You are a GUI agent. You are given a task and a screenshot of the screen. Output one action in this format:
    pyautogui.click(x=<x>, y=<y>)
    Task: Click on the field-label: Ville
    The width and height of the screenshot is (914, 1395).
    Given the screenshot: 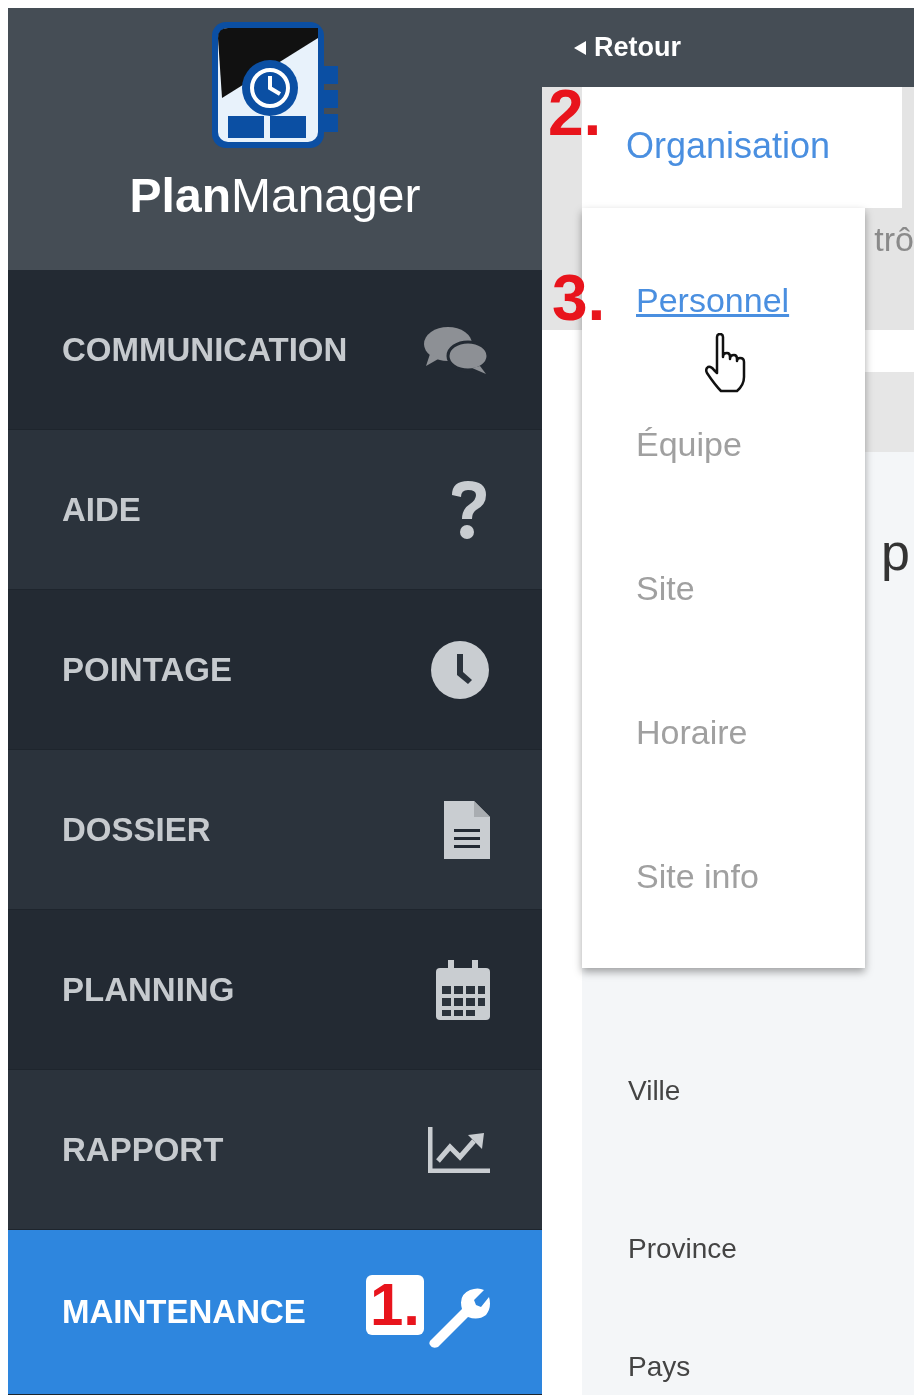 What is the action you would take?
    pyautogui.click(x=655, y=1091)
    